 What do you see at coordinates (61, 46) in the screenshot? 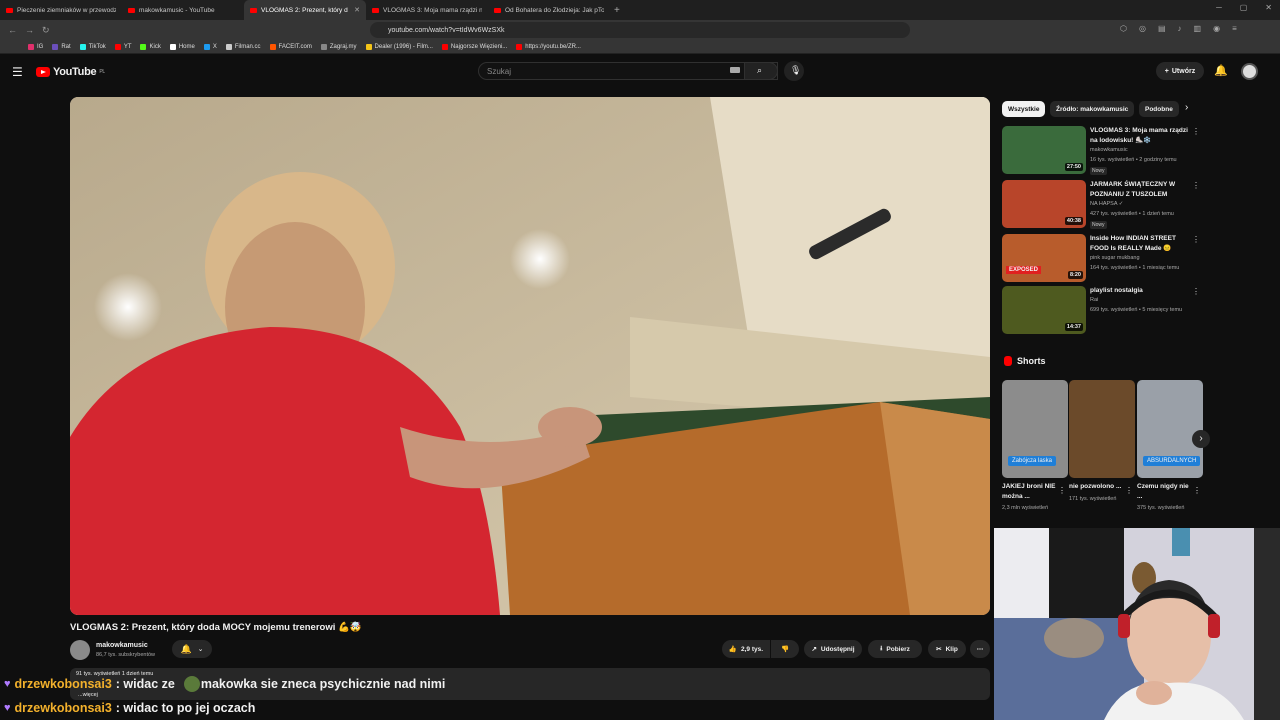
I see `bookmark-item: Rat` at bounding box center [61, 46].